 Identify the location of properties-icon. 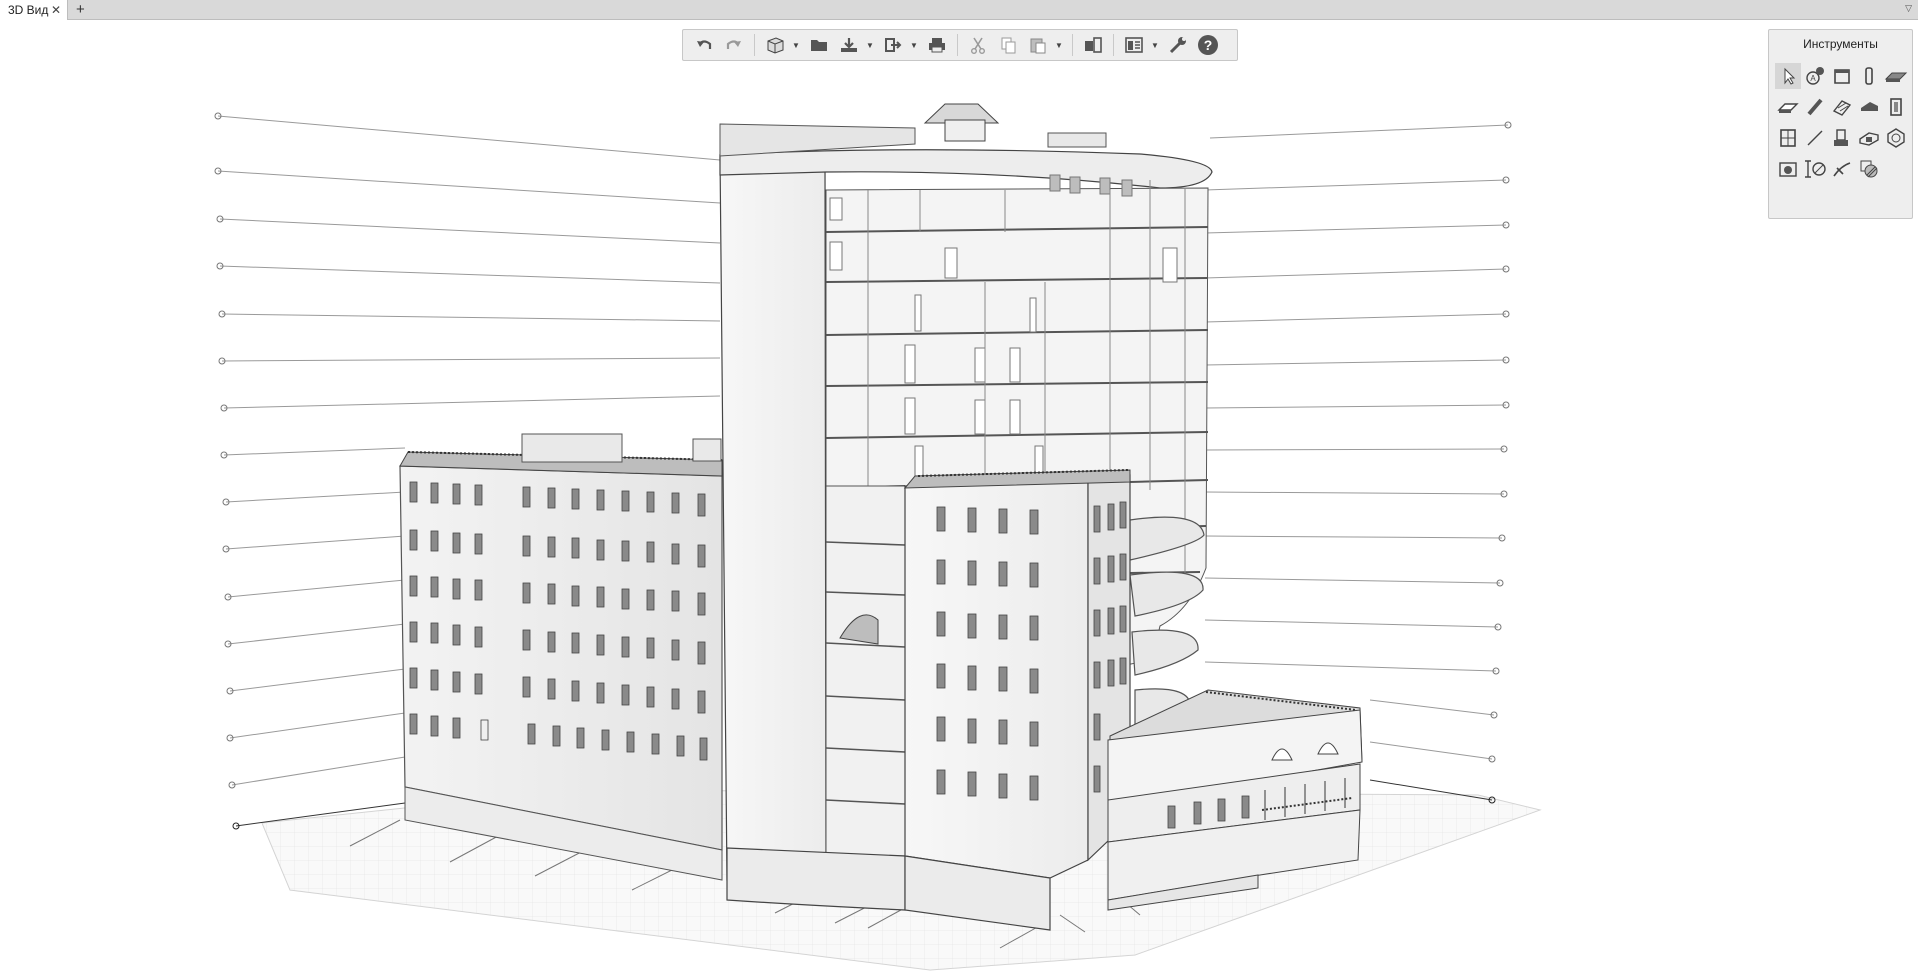
(1134, 45).